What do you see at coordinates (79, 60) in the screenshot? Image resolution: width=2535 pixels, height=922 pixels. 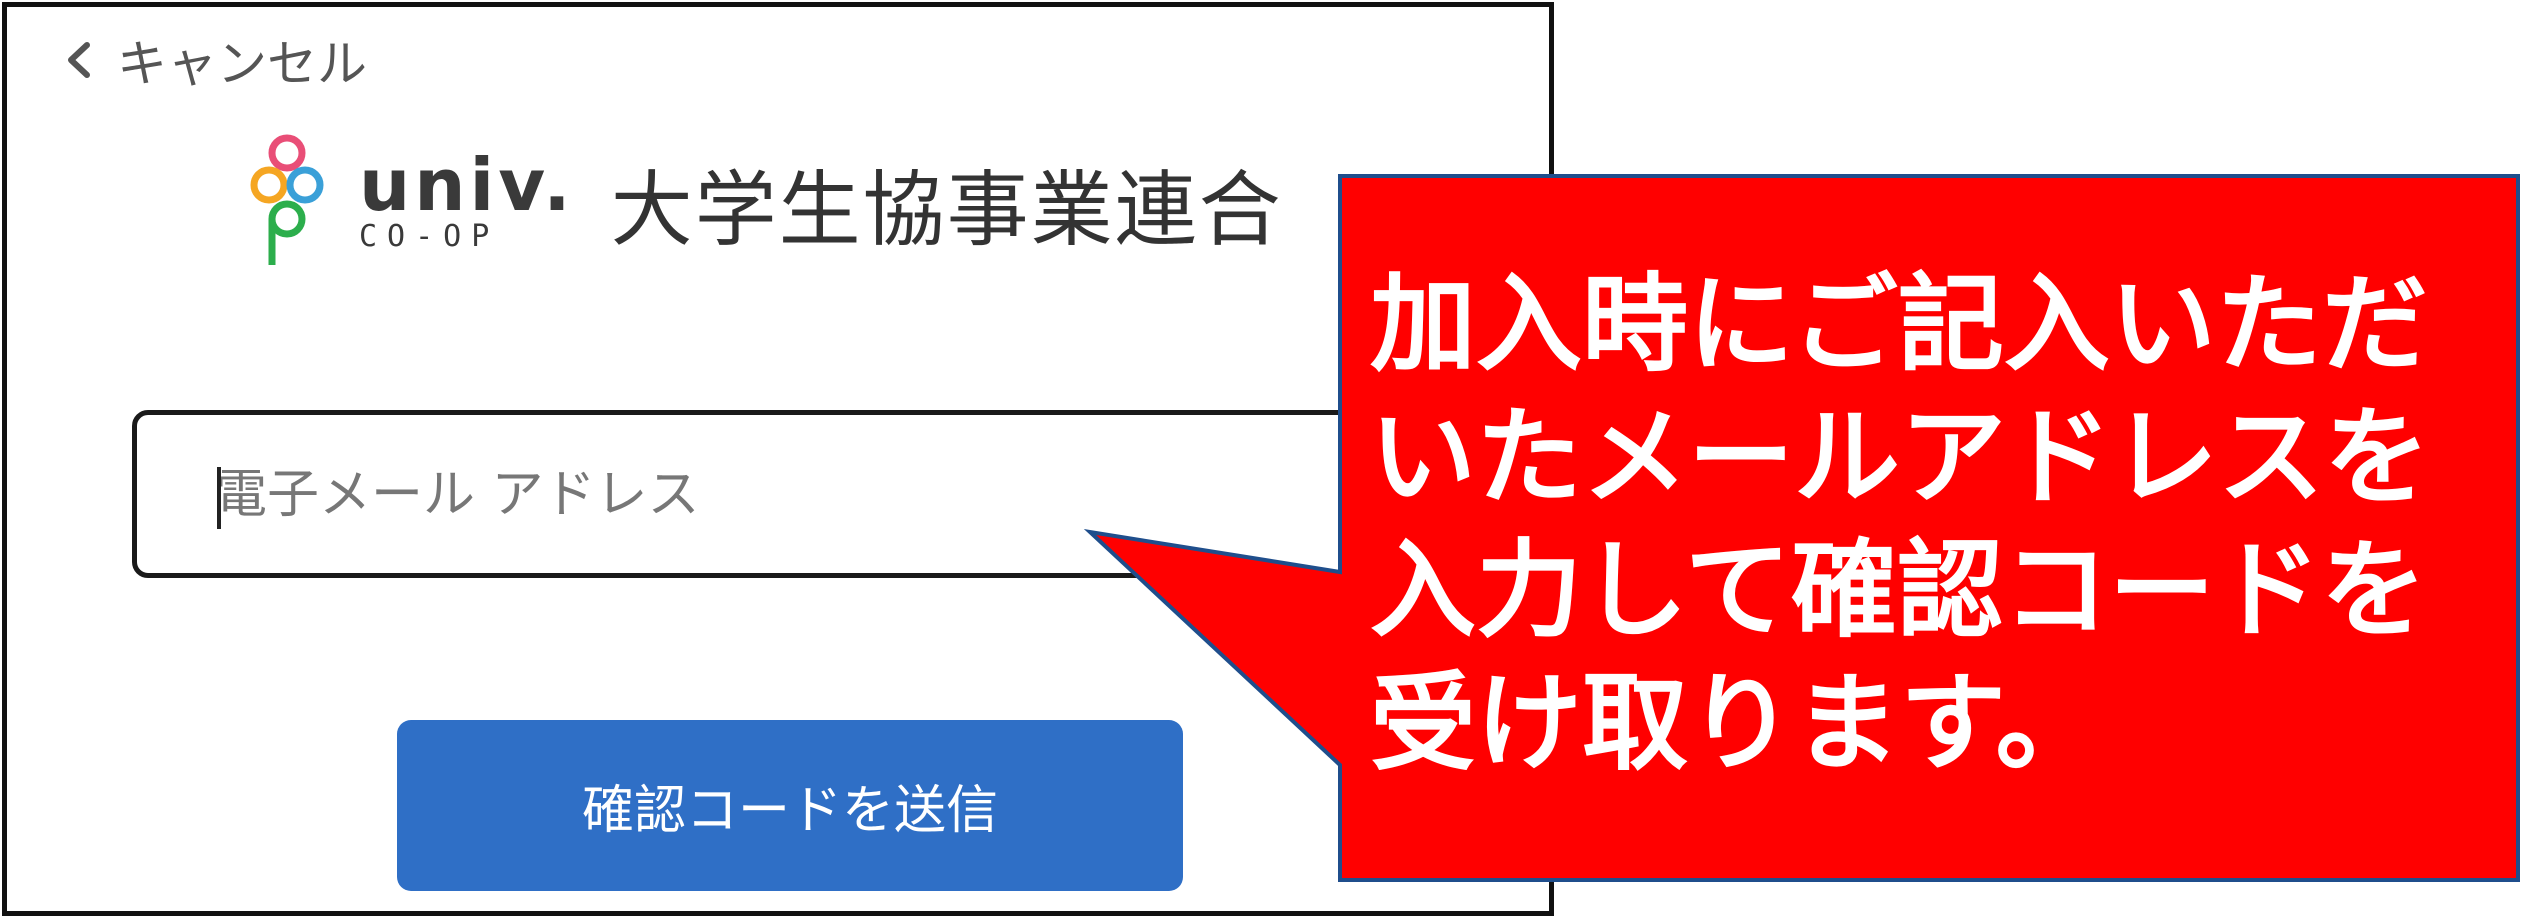 I see `chevron-left-icon` at bounding box center [79, 60].